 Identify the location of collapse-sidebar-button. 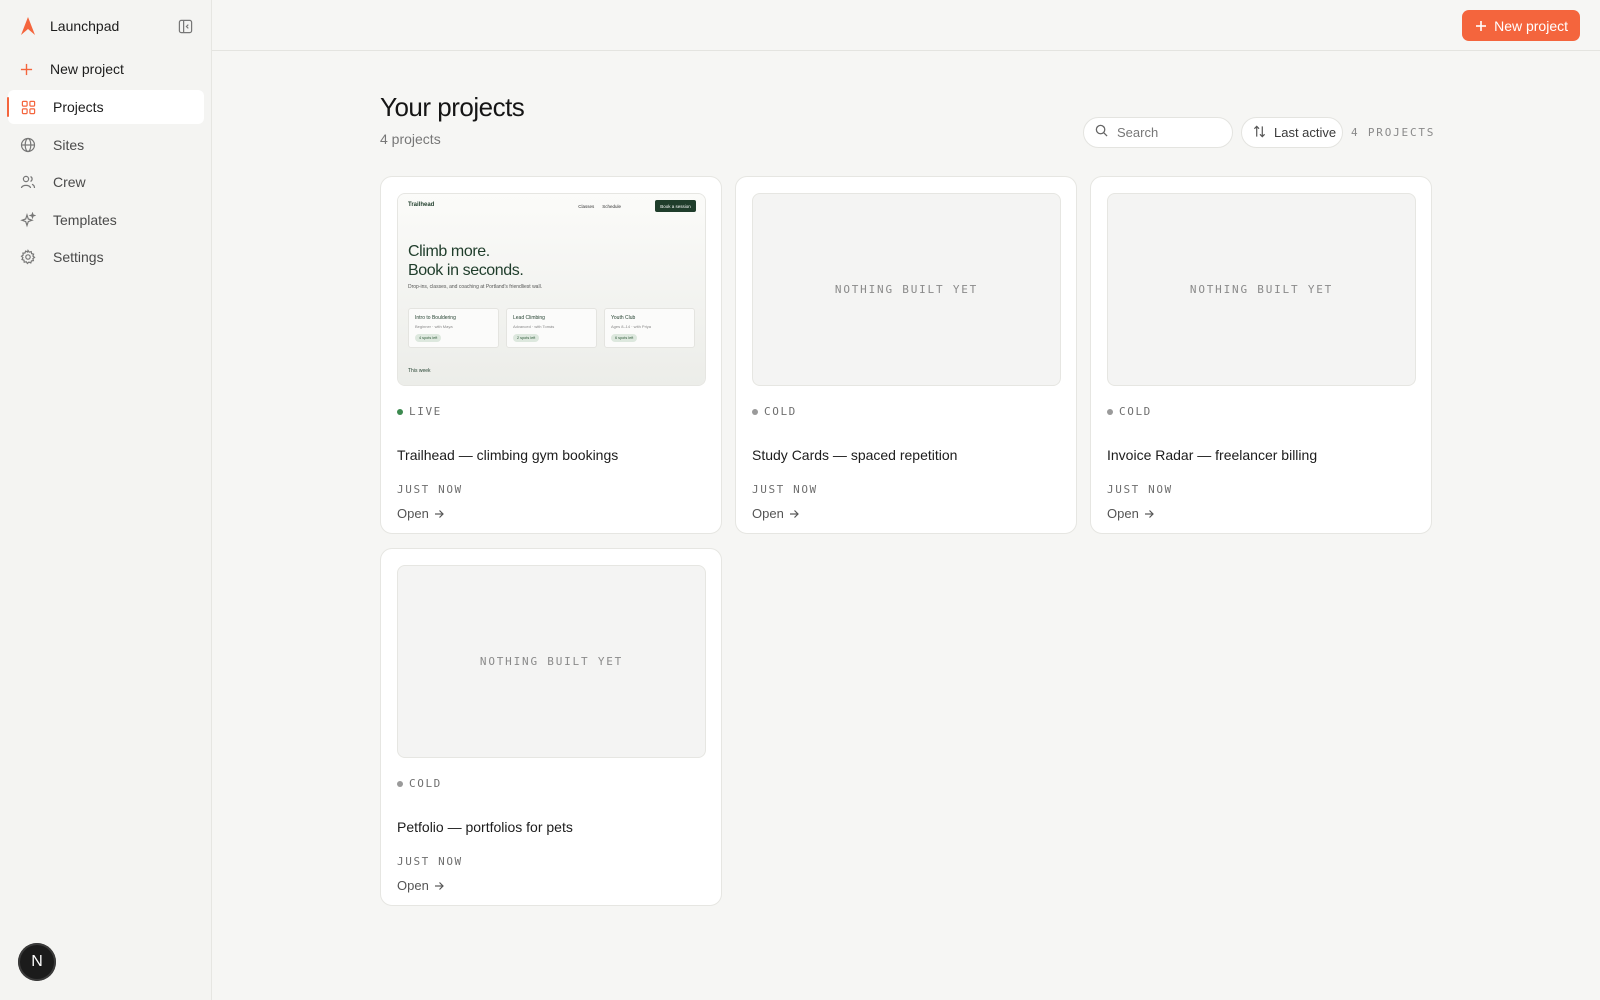
(185, 26).